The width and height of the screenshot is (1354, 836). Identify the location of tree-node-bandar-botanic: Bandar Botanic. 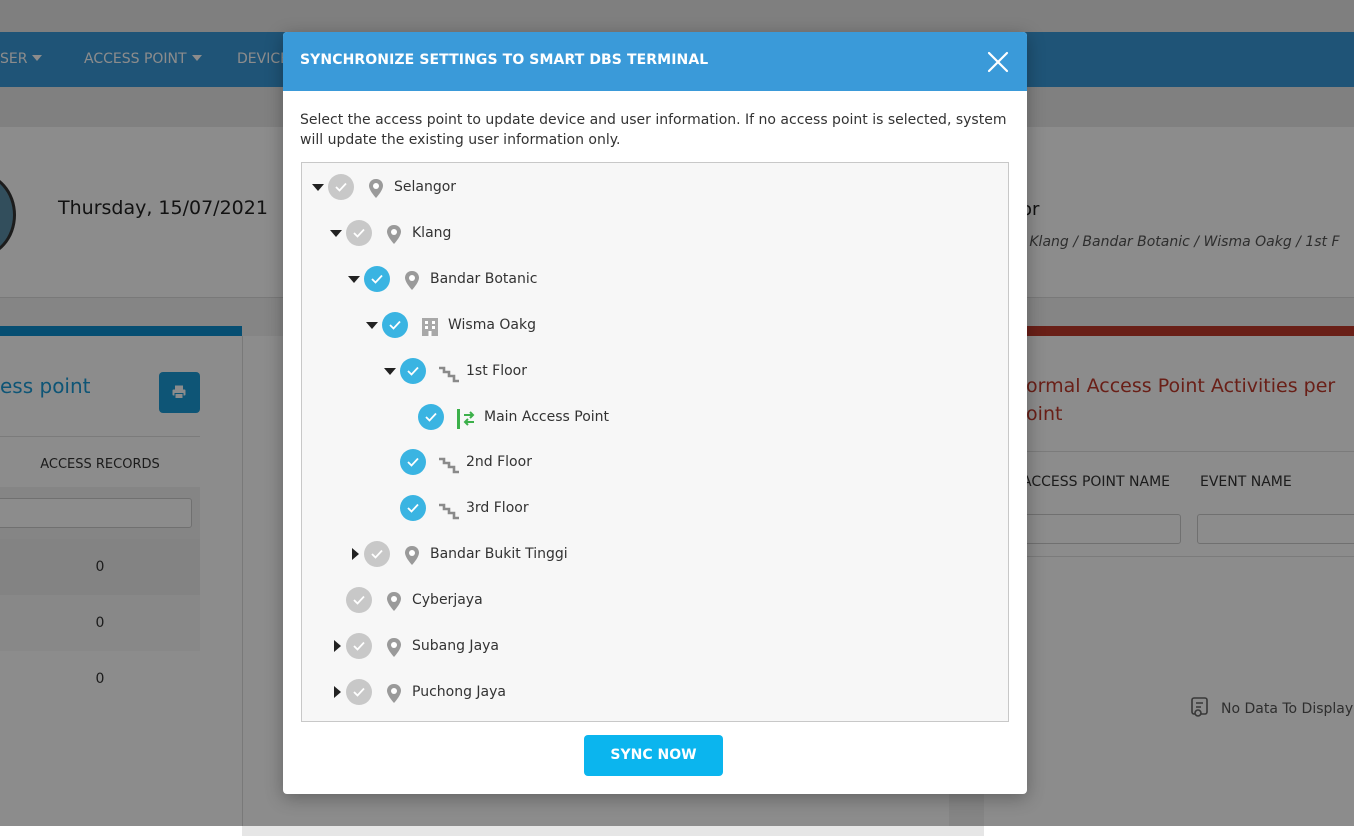
(652, 280).